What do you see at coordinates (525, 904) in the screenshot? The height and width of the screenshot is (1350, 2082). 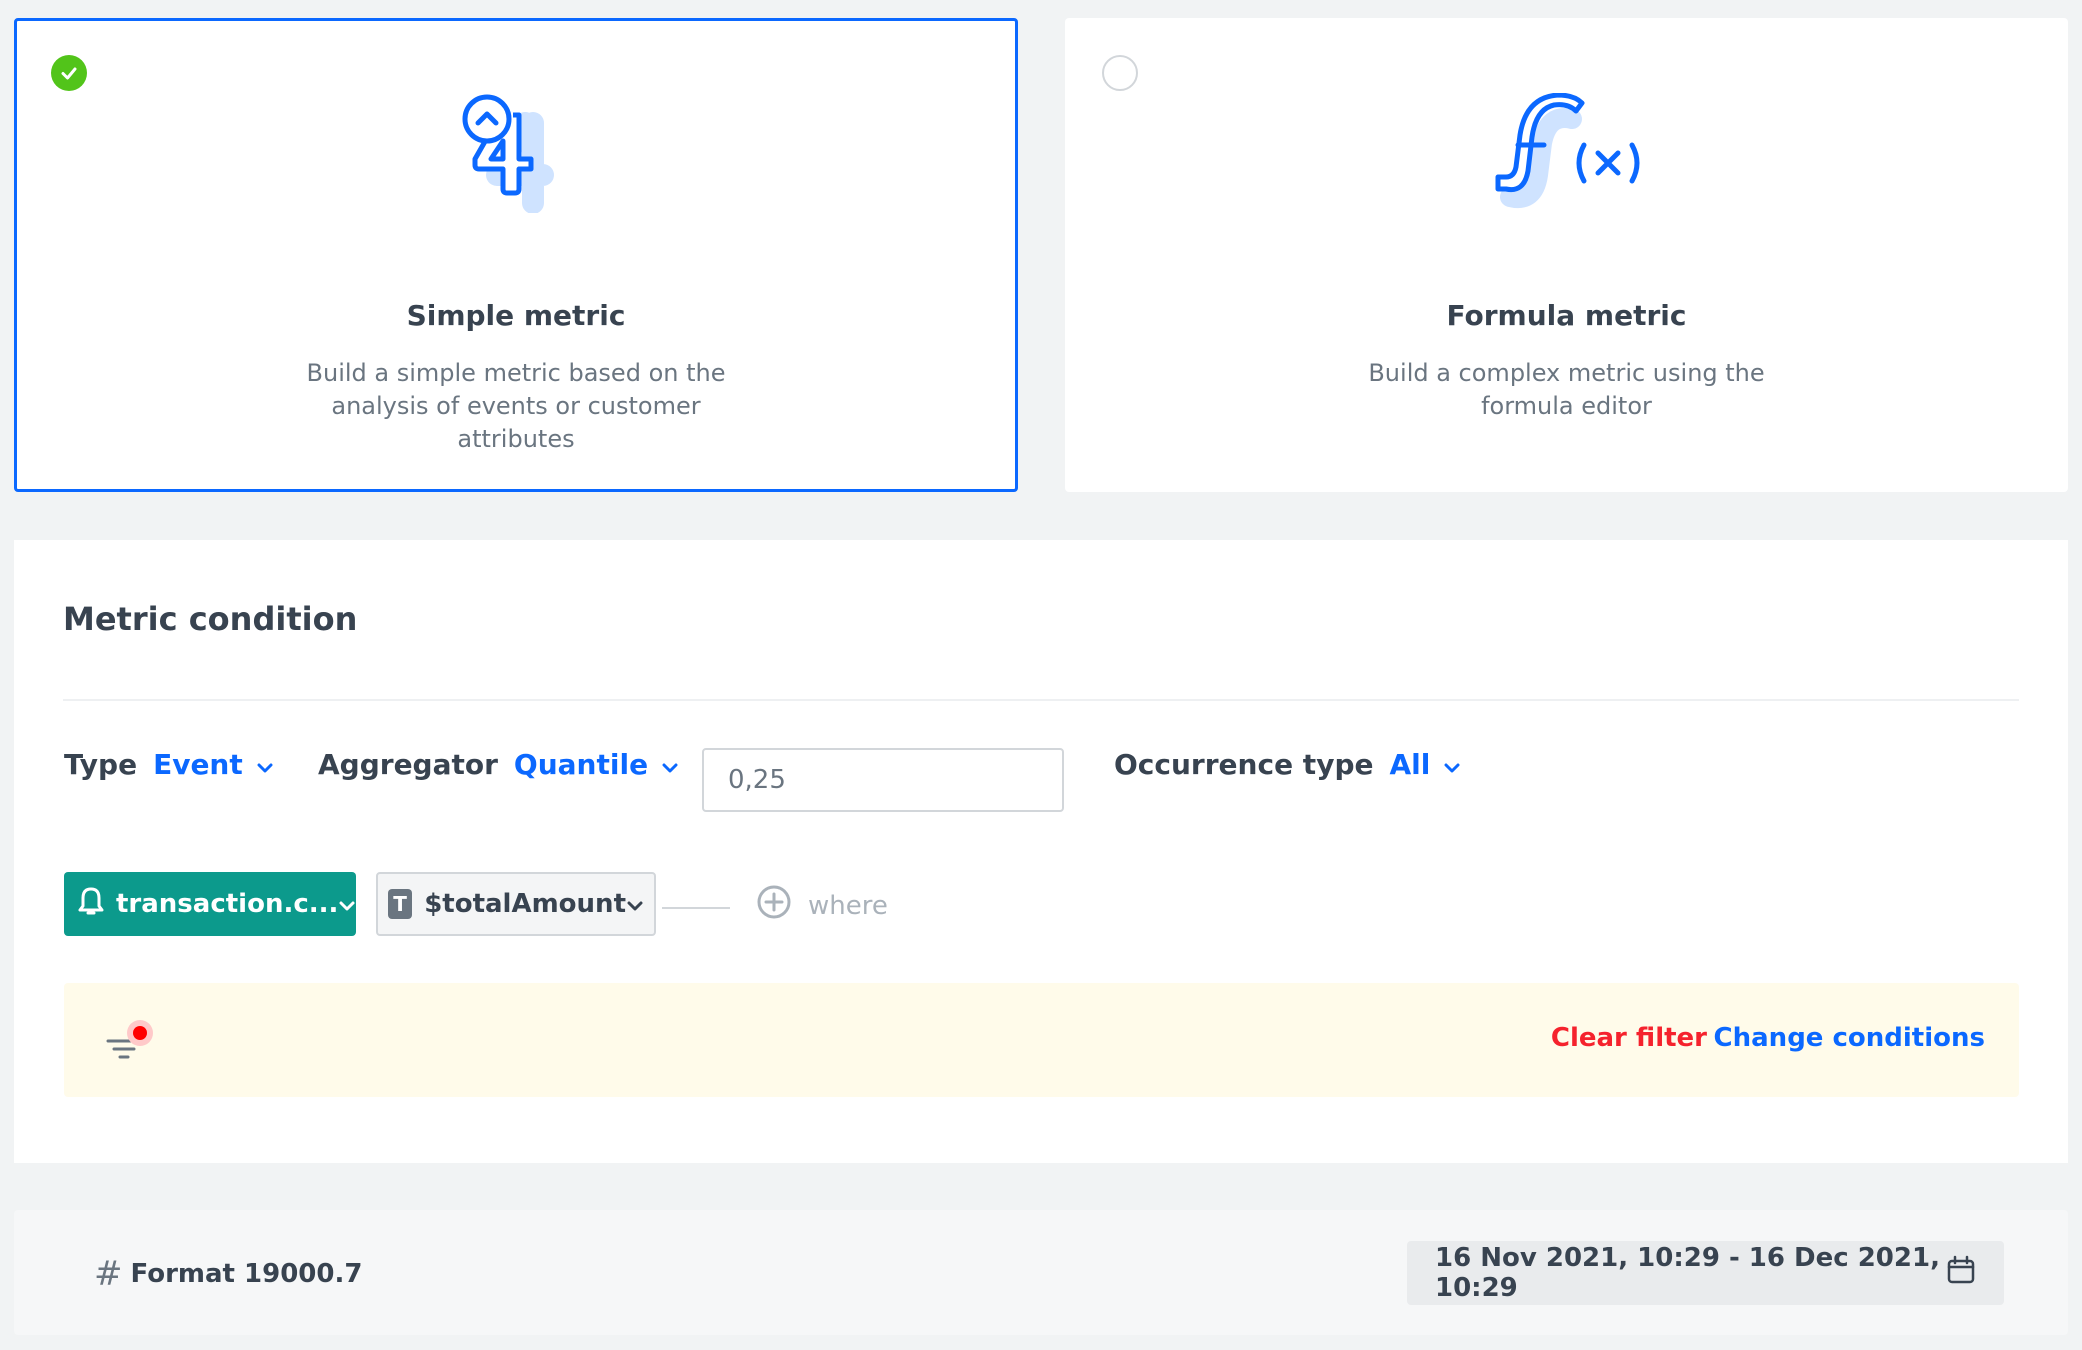 I see `parameter-name: $totalAmount` at bounding box center [525, 904].